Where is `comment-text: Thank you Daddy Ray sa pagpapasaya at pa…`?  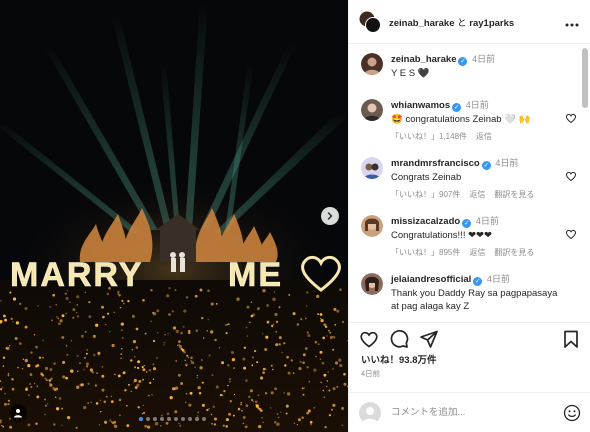
comment-text: Thank you Daddy Ray sa pagpapasaya at pa… is located at coordinates (474, 300).